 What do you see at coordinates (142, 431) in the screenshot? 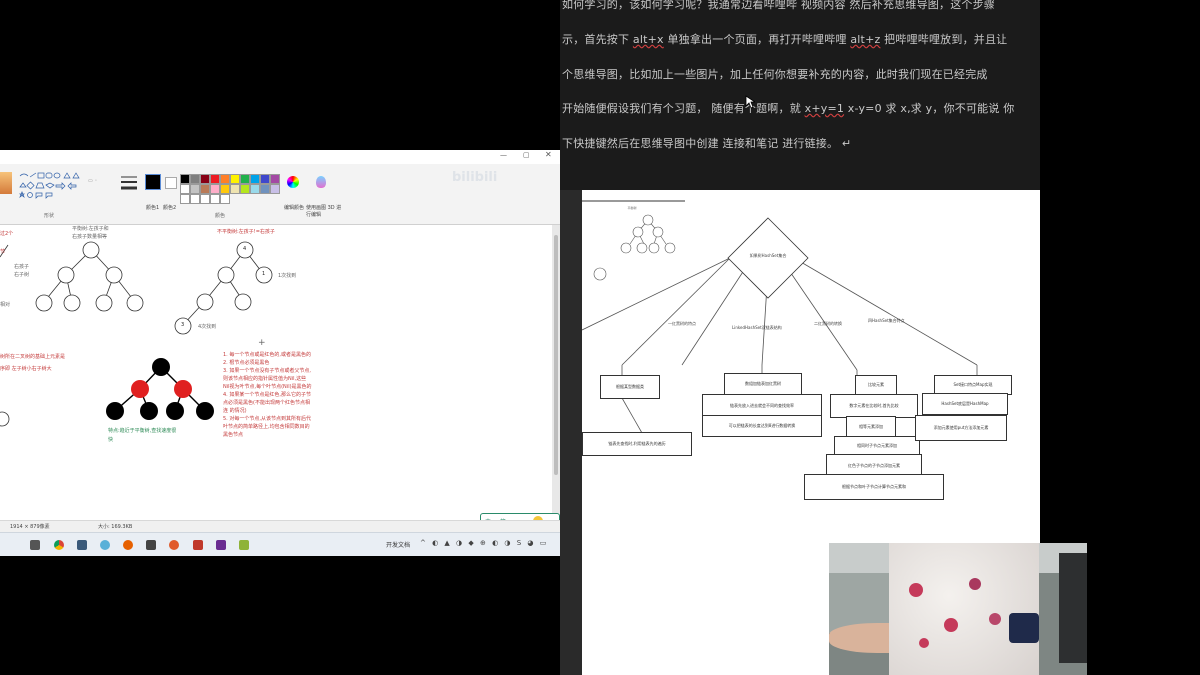
I see `rb-caption-1: 特点:趋近于平衡树,查找速度很` at bounding box center [142, 431].